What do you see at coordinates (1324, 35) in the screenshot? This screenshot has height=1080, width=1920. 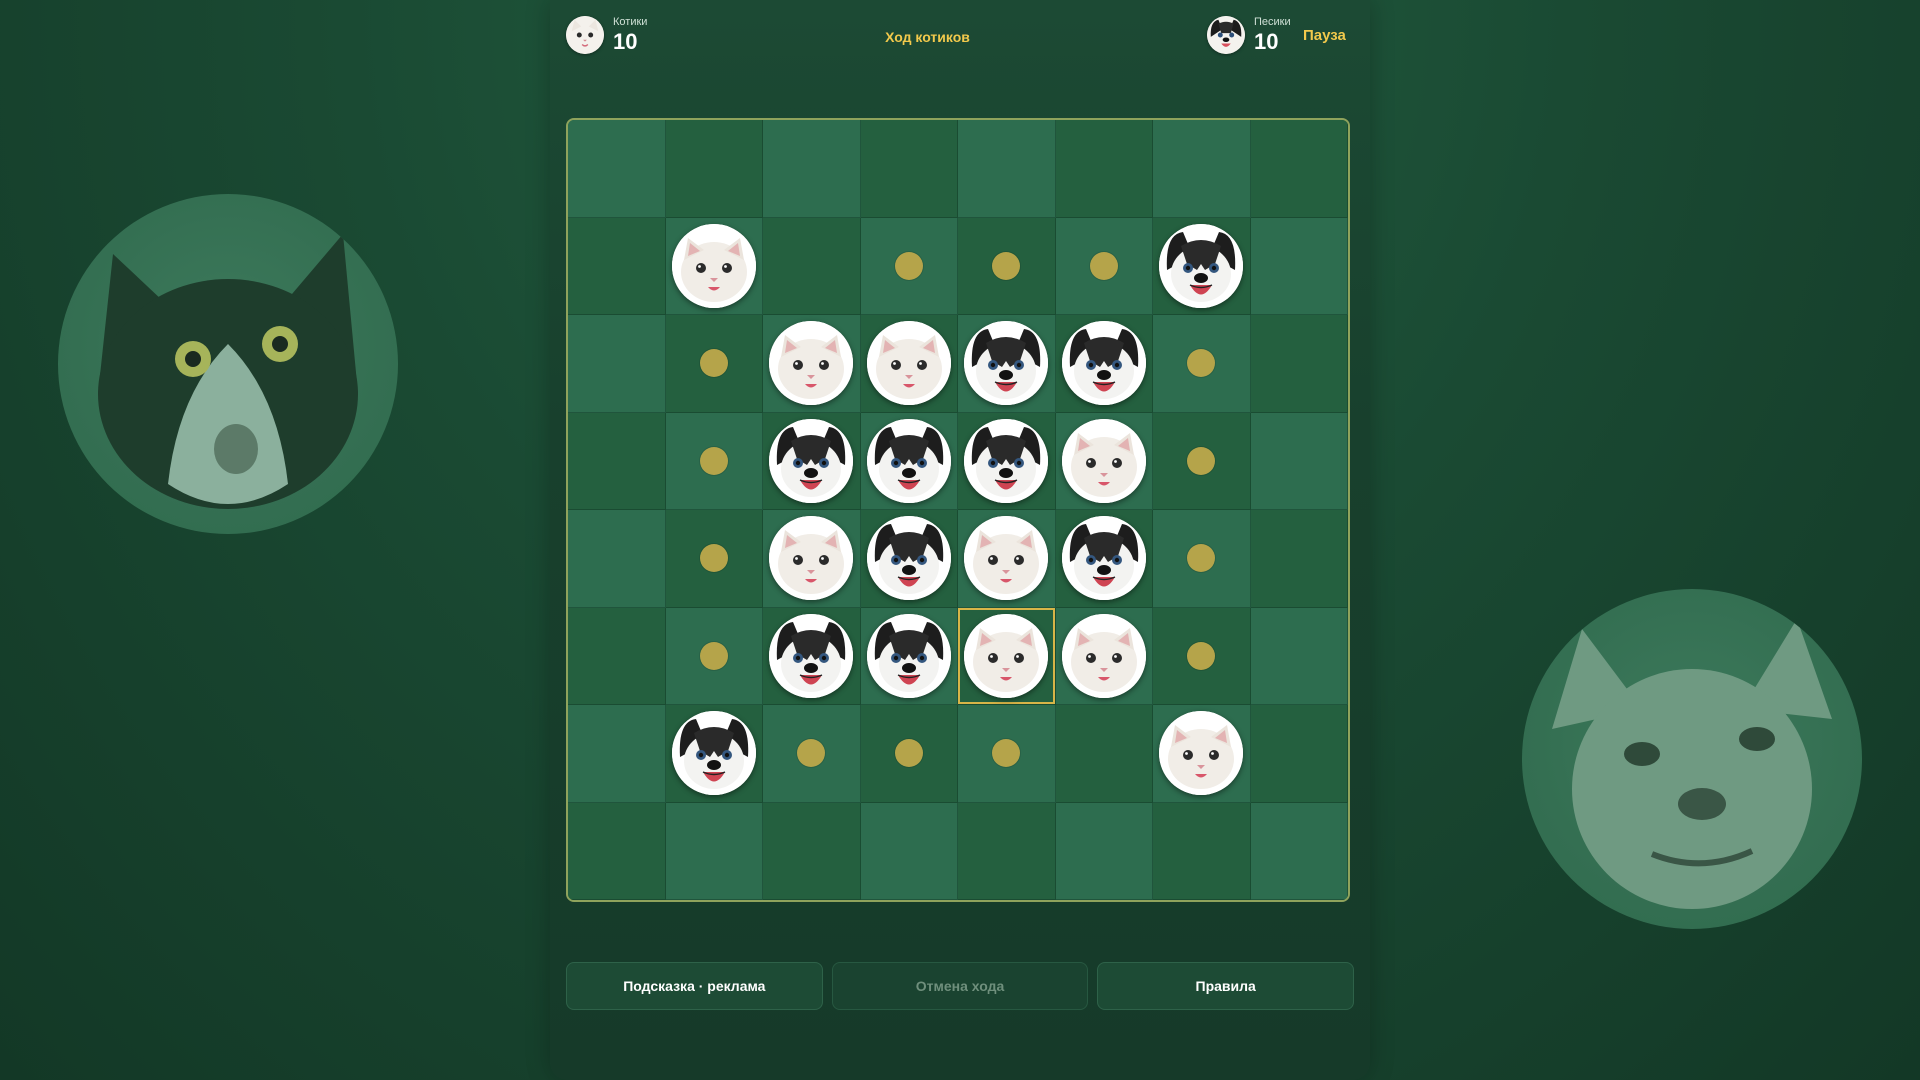 I see `pause-button: Пауза` at bounding box center [1324, 35].